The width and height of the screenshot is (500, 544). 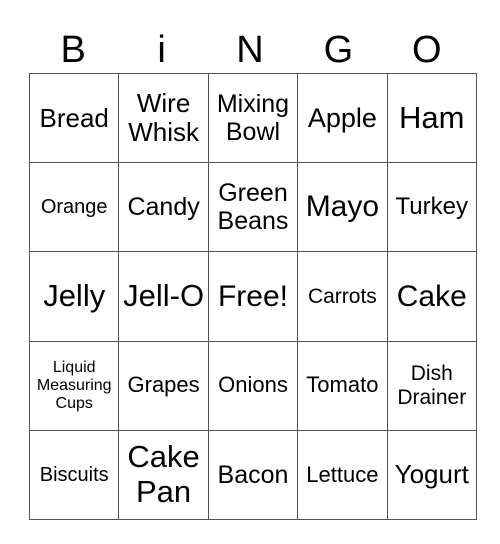 I want to click on bingo-cell: Cake, so click(x=431, y=296).